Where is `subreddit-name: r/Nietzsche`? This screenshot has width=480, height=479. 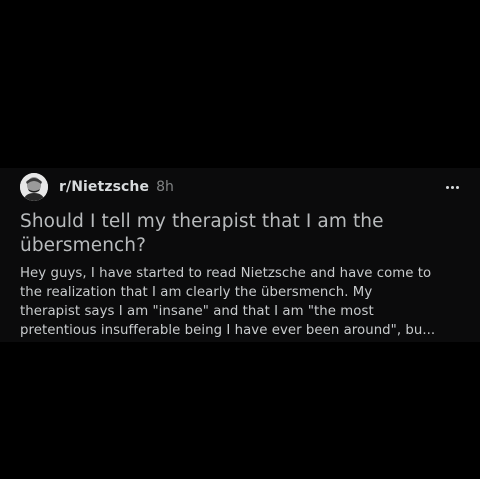
subreddit-name: r/Nietzsche is located at coordinates (104, 187).